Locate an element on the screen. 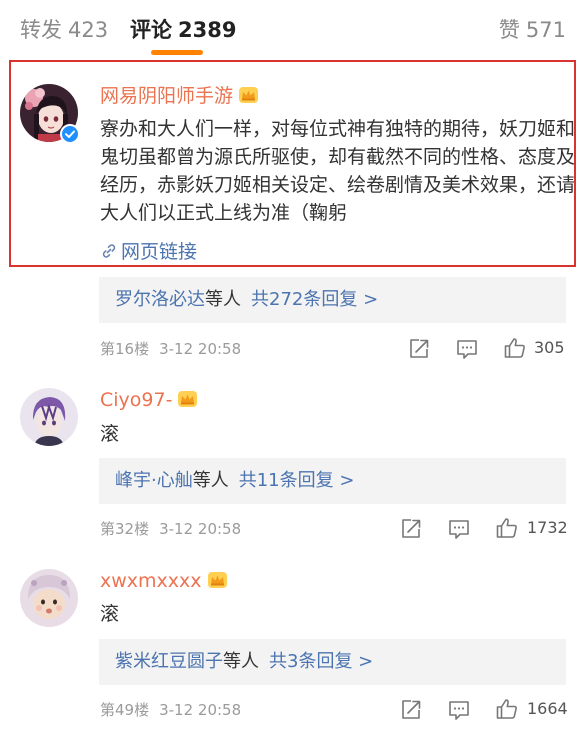 This screenshot has height=729, width=586. reply-summary: 罗尔洛必达等人 共272条回复 > is located at coordinates (332, 300).